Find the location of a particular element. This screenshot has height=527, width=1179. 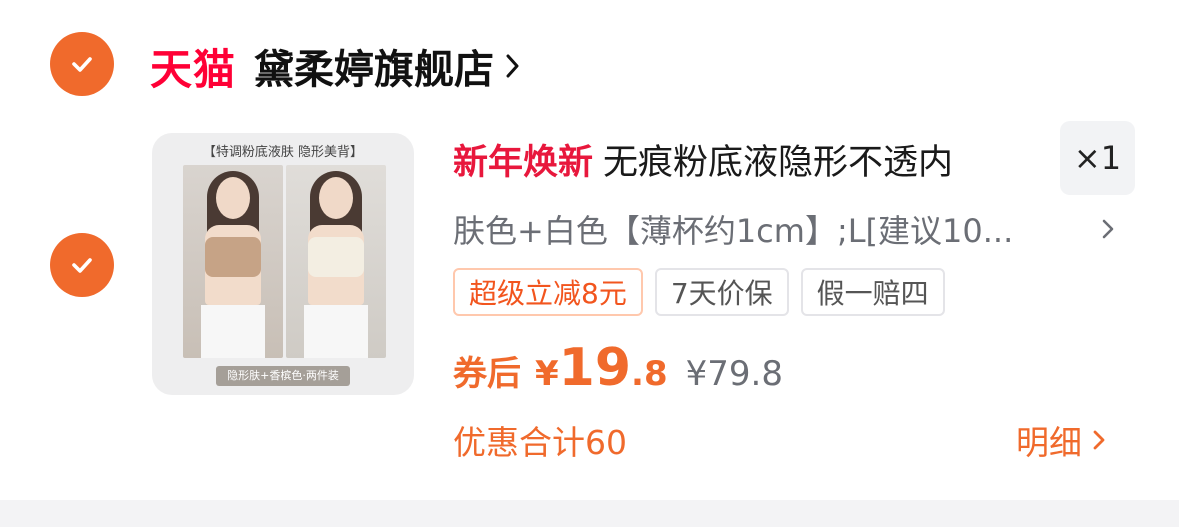

promo-tags: 超级立减8元 7天价保 假一赔四 is located at coordinates (699, 292).